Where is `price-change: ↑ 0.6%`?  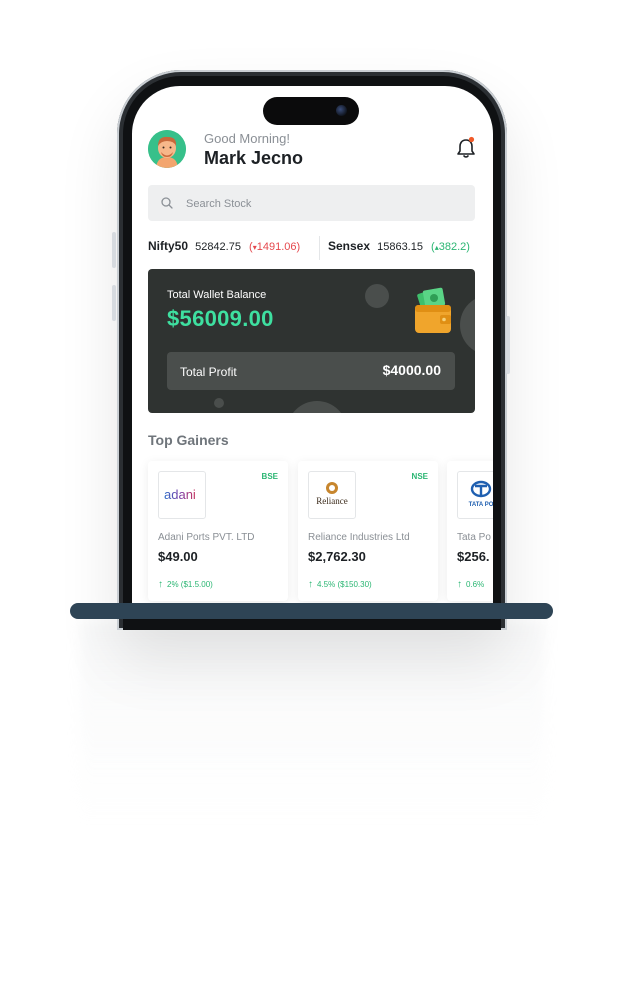
price-change: ↑ 0.6% is located at coordinates (471, 584).